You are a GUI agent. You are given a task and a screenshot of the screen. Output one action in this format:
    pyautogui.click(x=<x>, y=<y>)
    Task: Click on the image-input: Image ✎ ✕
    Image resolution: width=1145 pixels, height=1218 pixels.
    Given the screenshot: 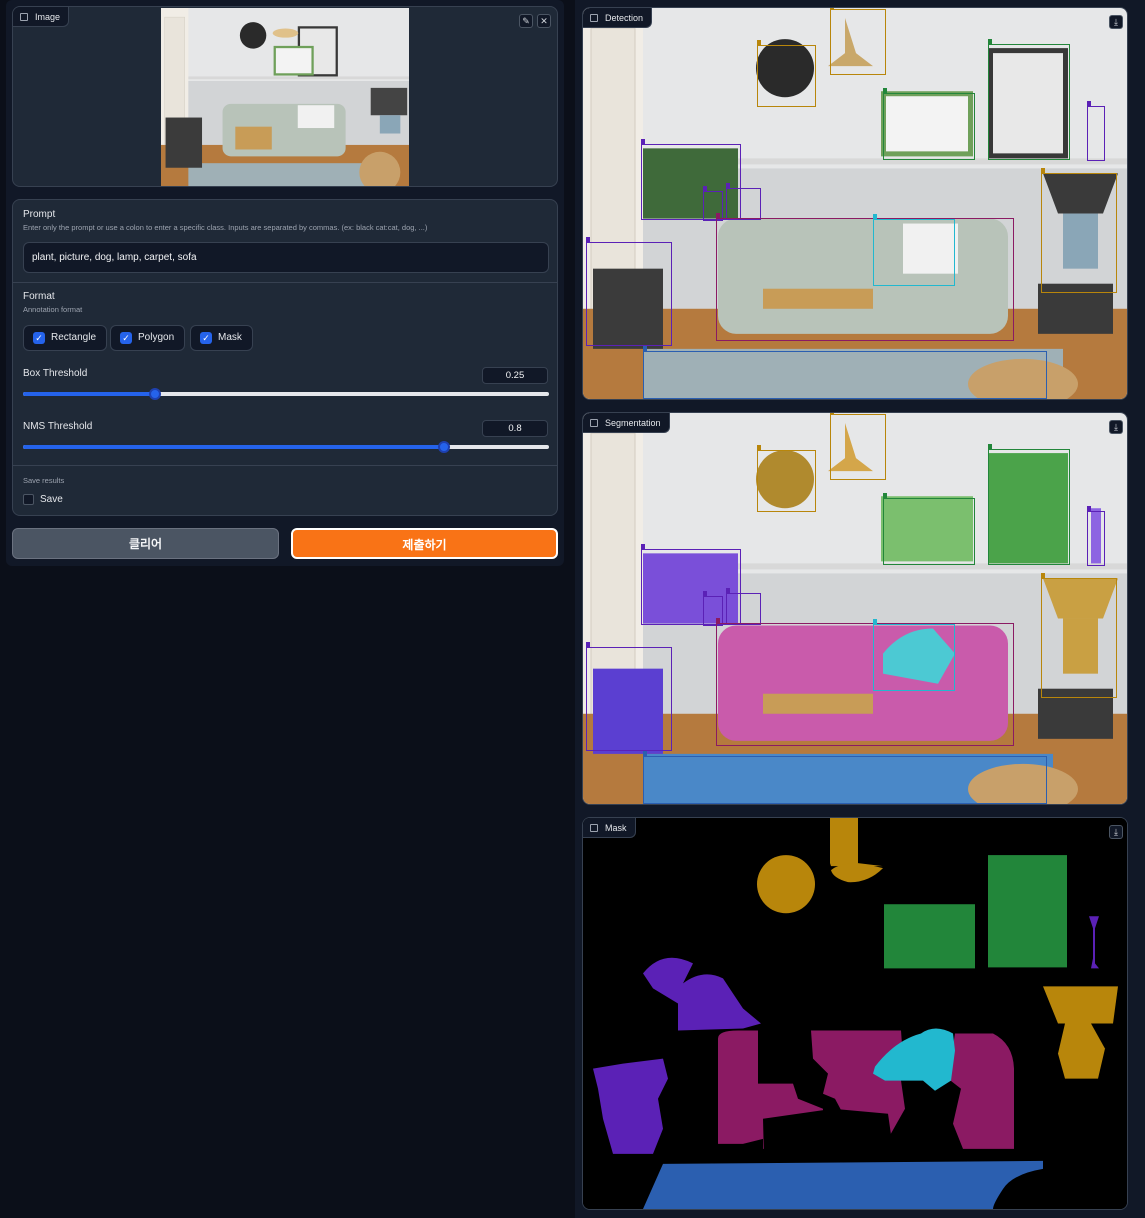 What is the action you would take?
    pyautogui.click(x=285, y=96)
    